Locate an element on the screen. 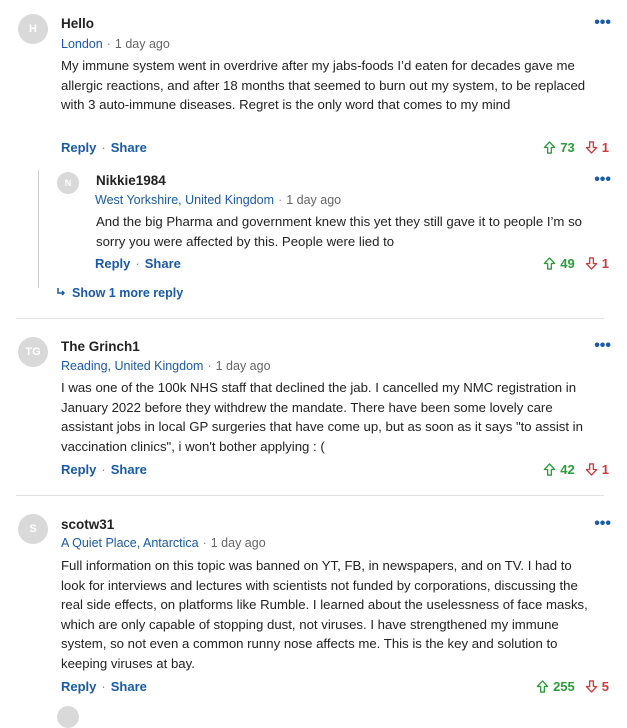  show-more-replies-label: Show 1 more reply is located at coordinates (128, 293).